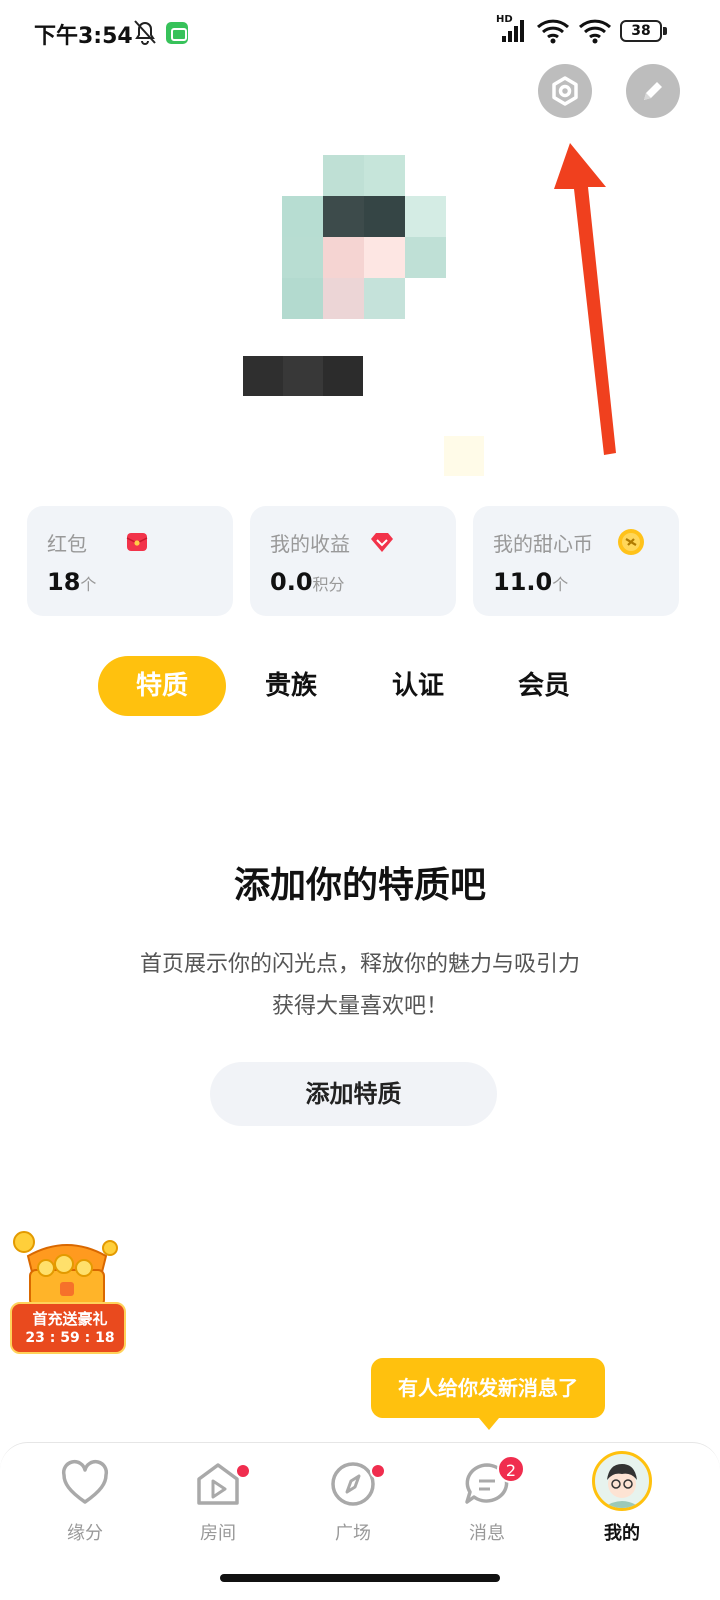  Describe the element at coordinates (595, 31) in the screenshot. I see `wifi-icon-secondary` at that location.